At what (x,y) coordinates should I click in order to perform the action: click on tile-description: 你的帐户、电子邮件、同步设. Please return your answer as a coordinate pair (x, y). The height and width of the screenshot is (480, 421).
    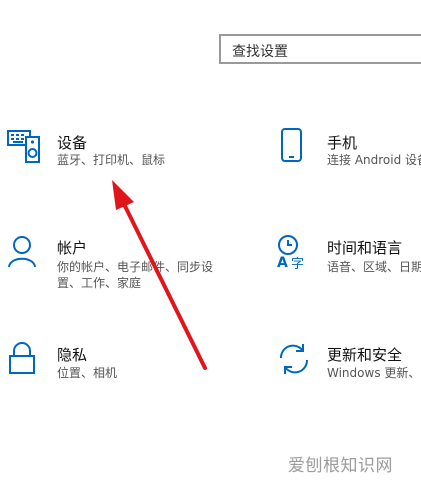
    Looking at the image, I should click on (135, 267).